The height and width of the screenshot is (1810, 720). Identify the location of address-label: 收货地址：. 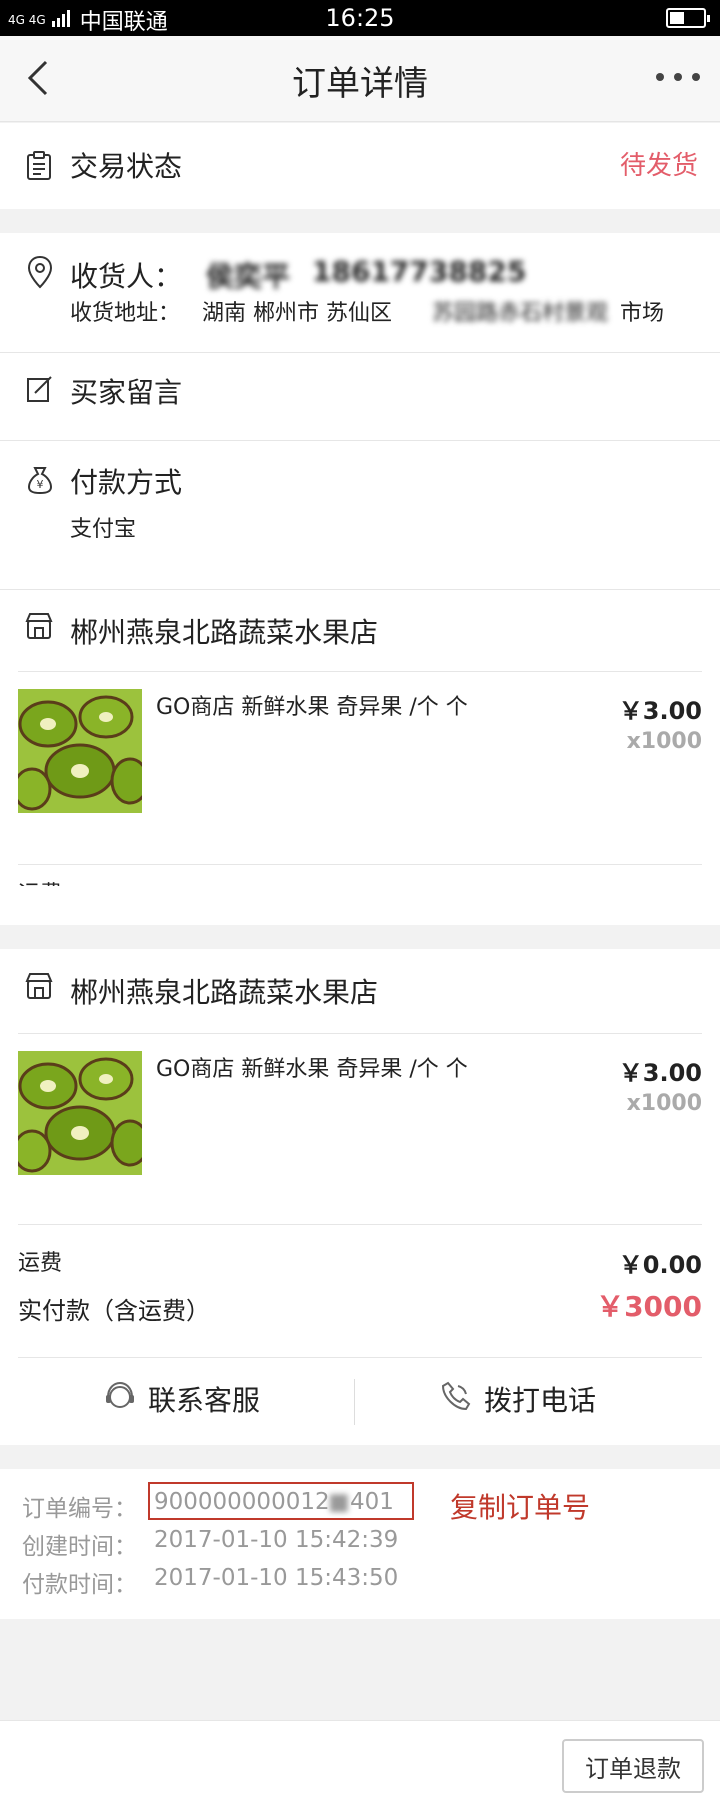
(125, 313).